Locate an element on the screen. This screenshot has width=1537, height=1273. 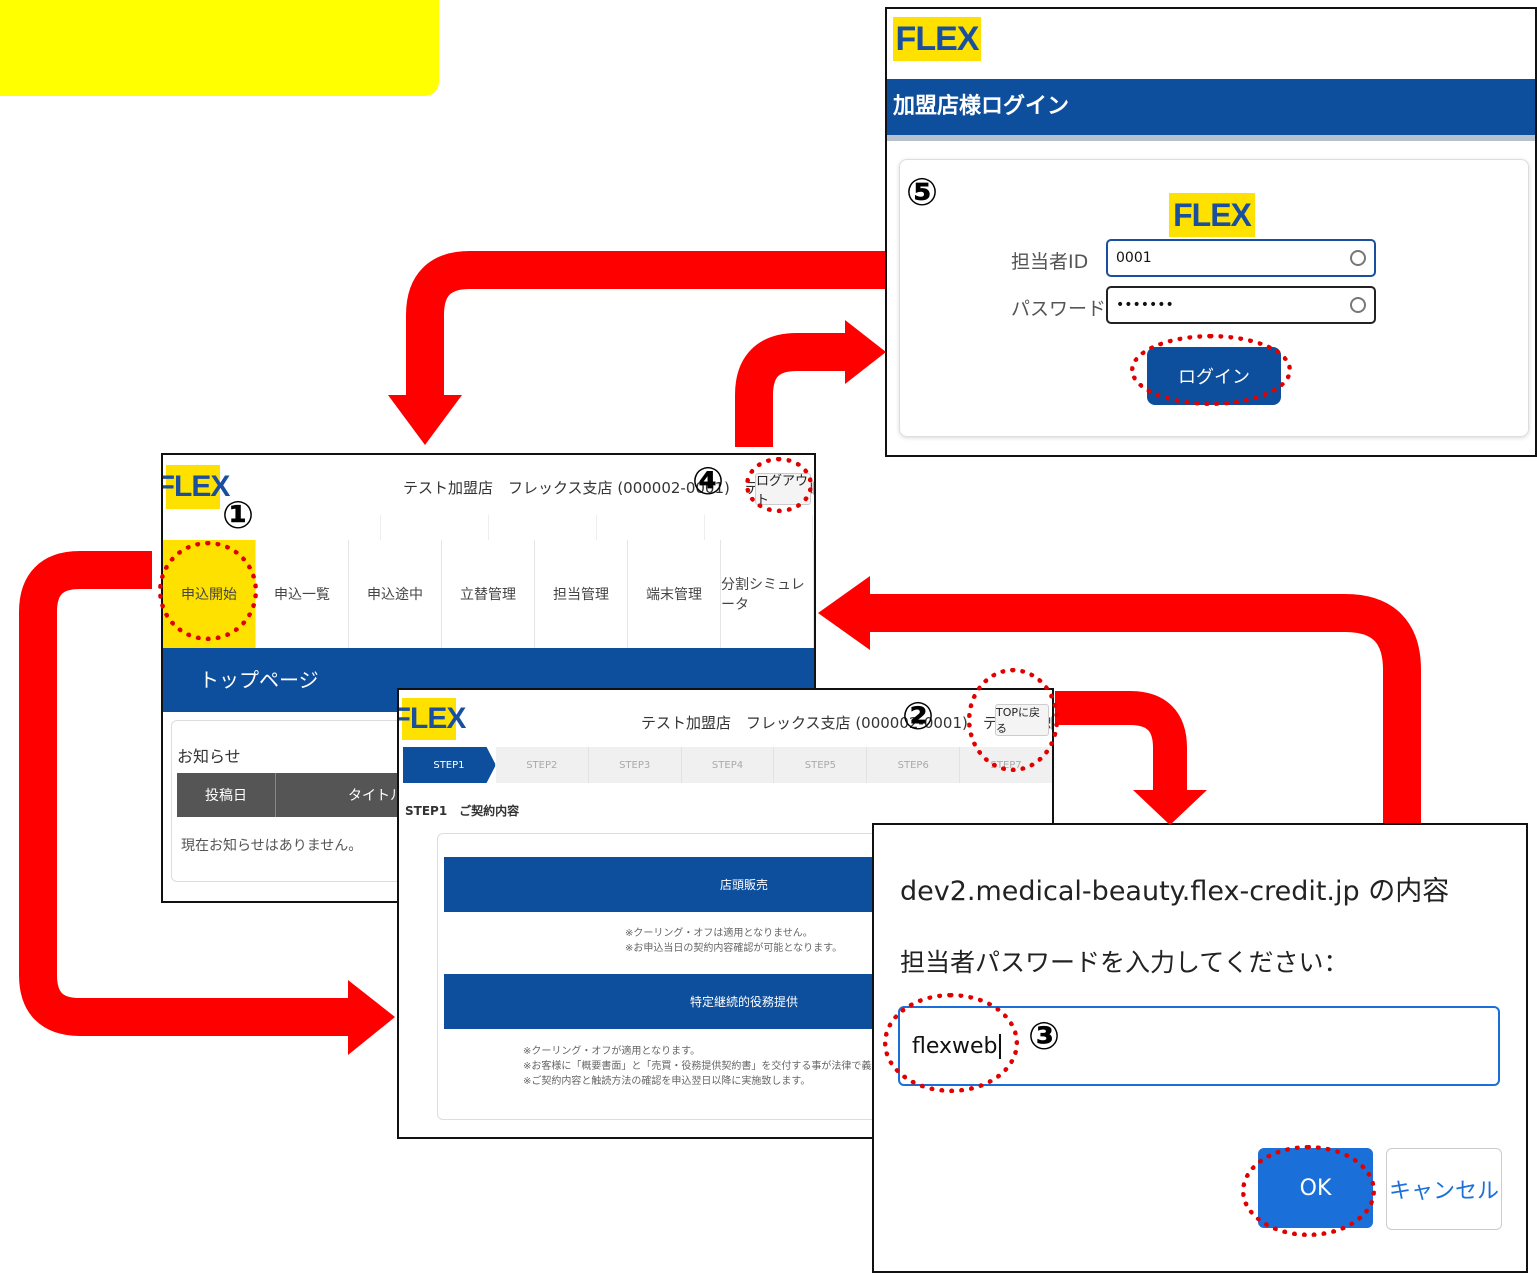
annotation-number-5: ⑤ is located at coordinates (922, 192).